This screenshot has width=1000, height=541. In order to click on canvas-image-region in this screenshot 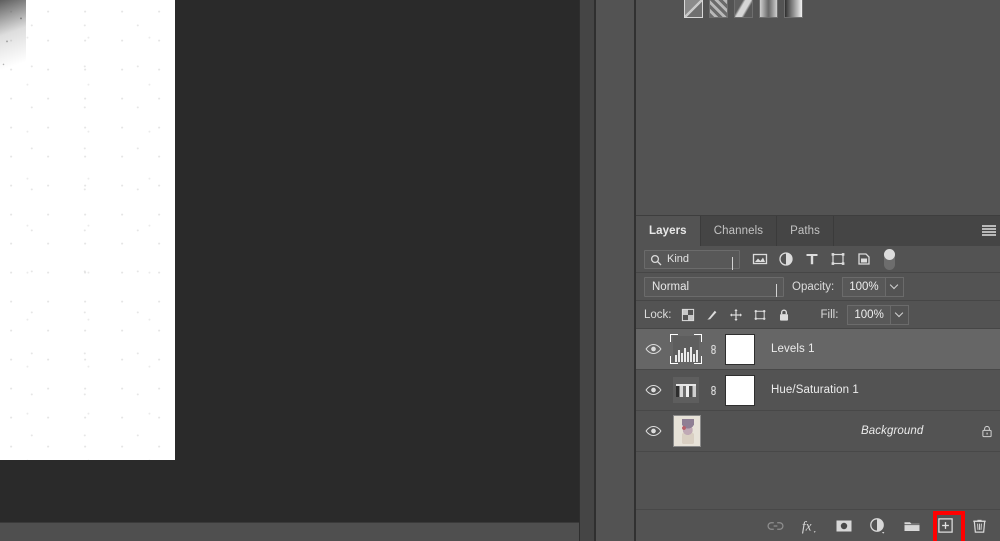, I will do `click(87, 230)`.